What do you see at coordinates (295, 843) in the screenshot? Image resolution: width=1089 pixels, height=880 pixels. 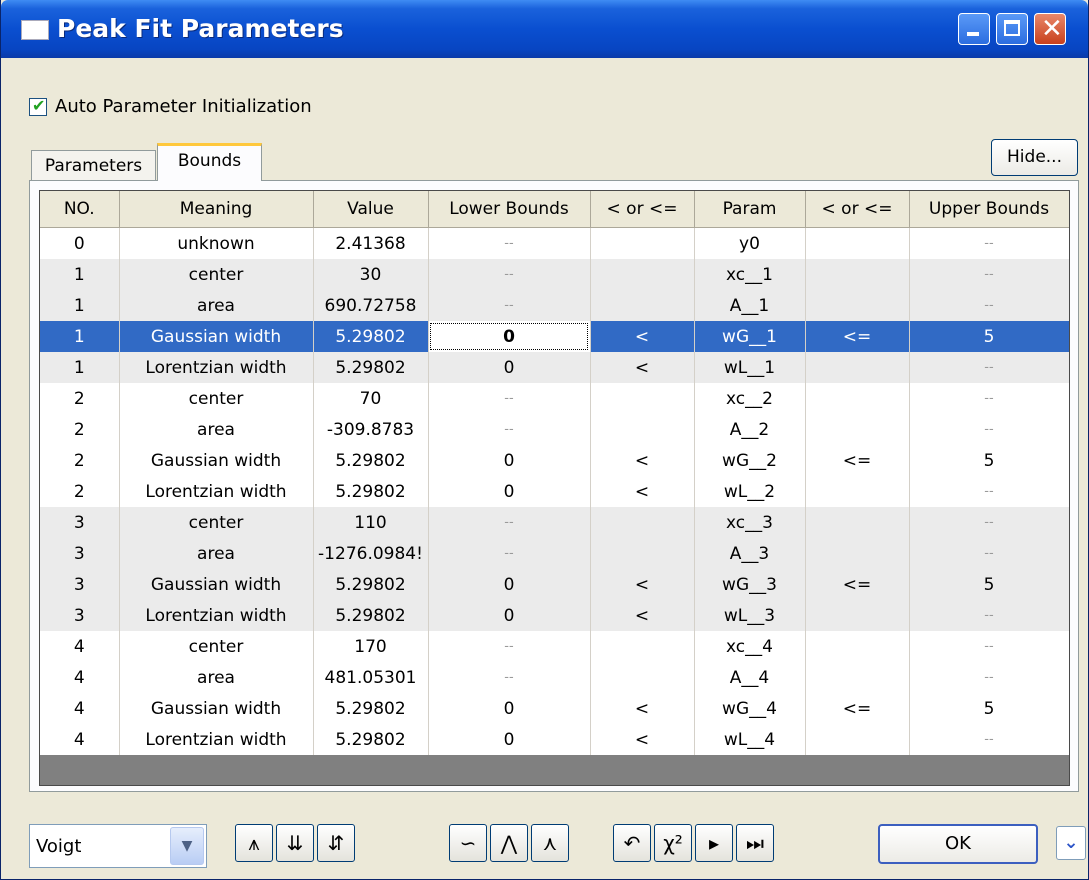 I see `sort-button: ⇊` at bounding box center [295, 843].